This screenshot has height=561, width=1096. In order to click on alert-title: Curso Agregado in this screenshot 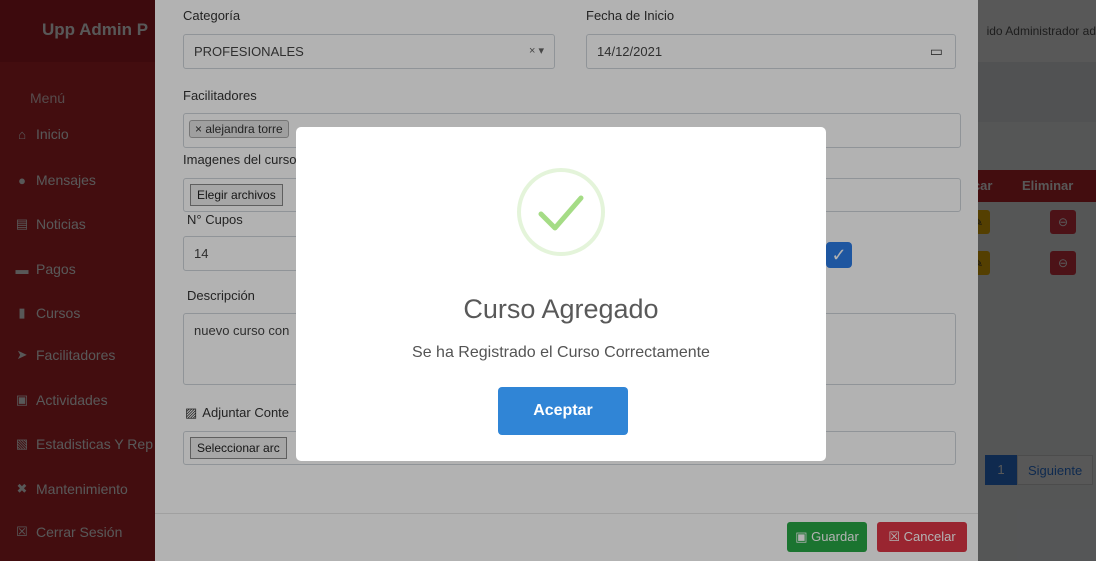, I will do `click(561, 309)`.